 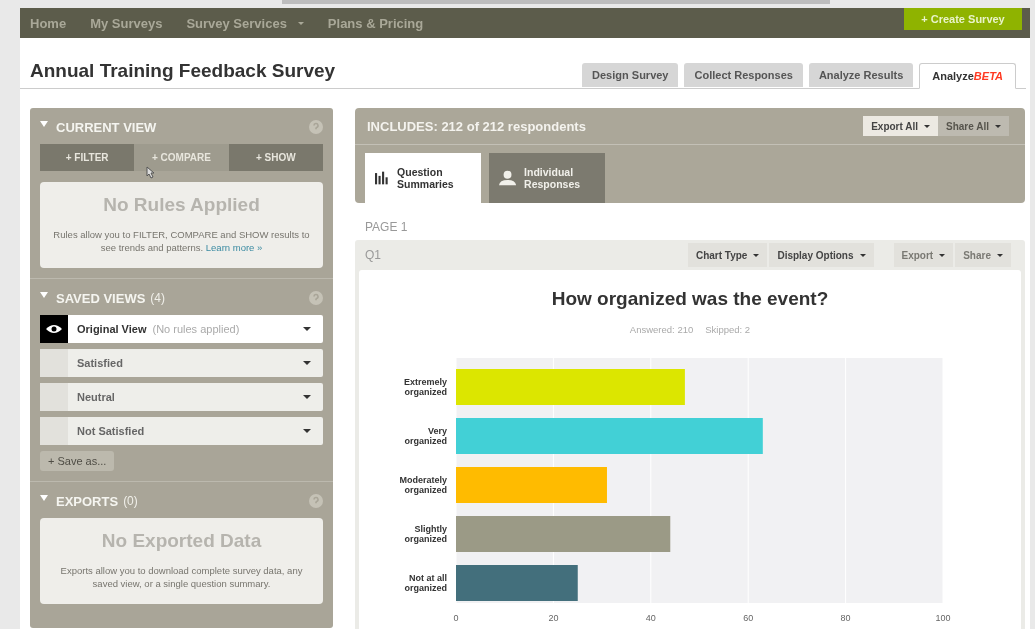 I want to click on respondents-count: INCLUDES: 212 of 212 respondents, so click(x=476, y=126).